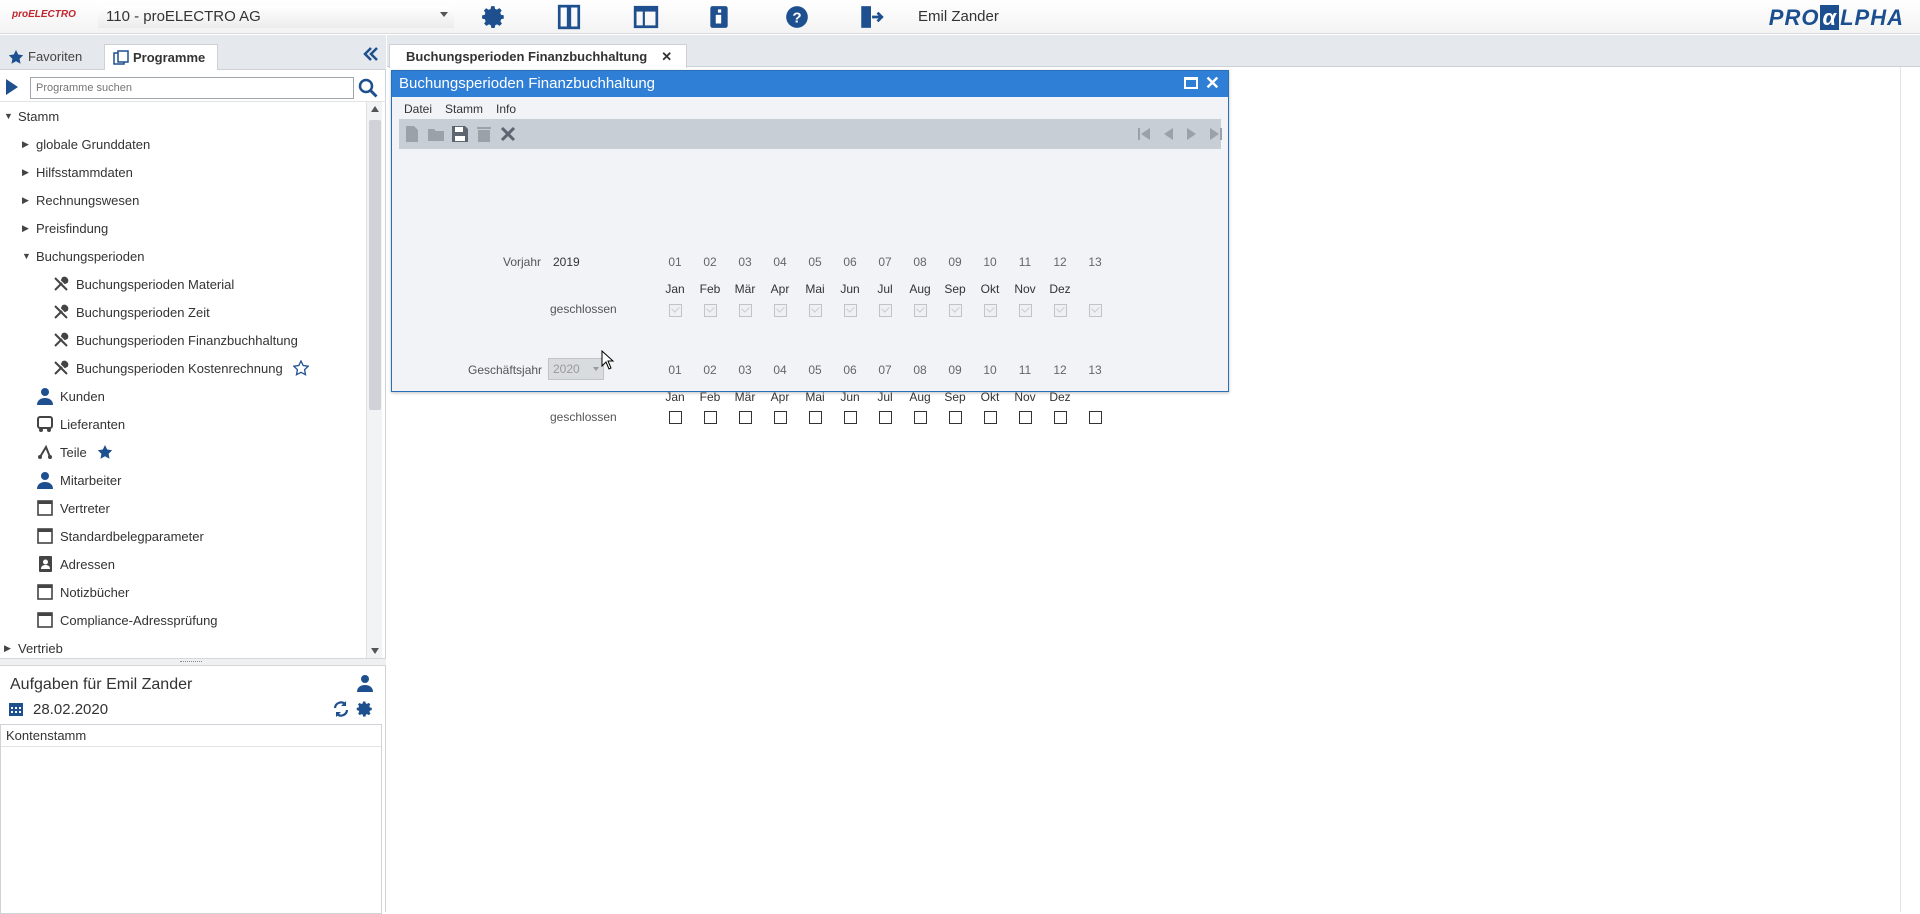  What do you see at coordinates (412, 134) in the screenshot?
I see `new-document-icon` at bounding box center [412, 134].